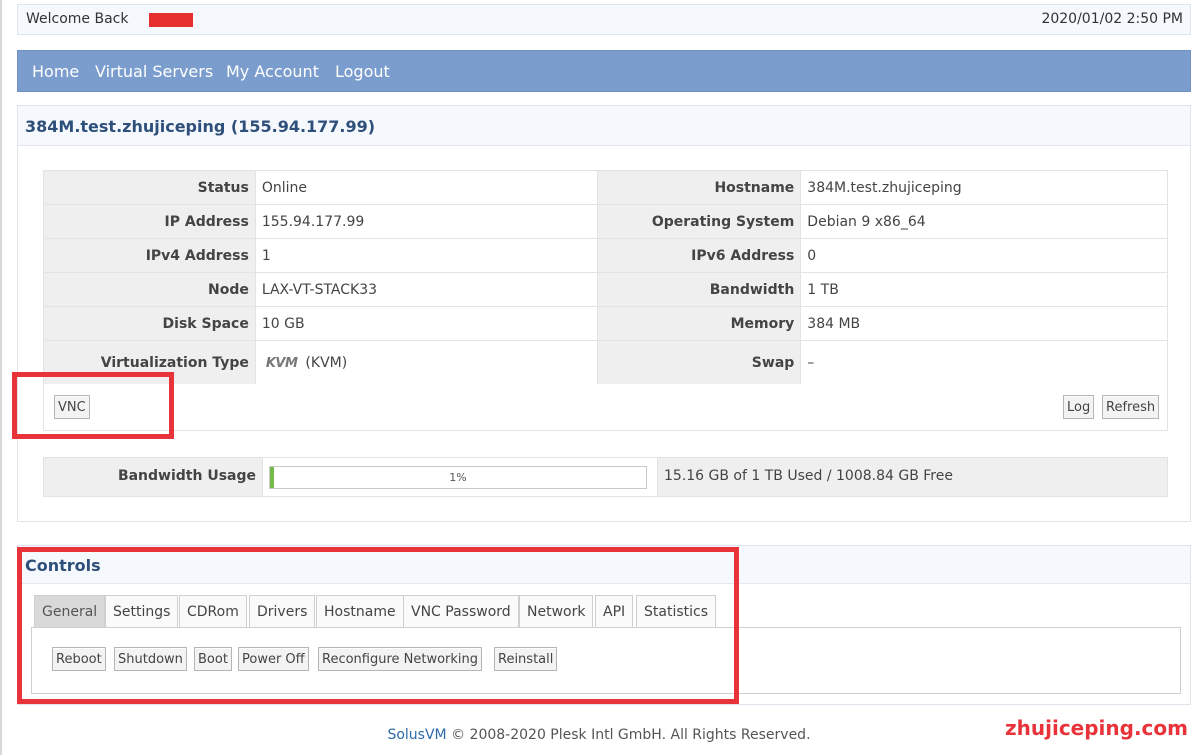  What do you see at coordinates (400, 659) in the screenshot?
I see `reconfigure-networking-button: Reconfigure Networking` at bounding box center [400, 659].